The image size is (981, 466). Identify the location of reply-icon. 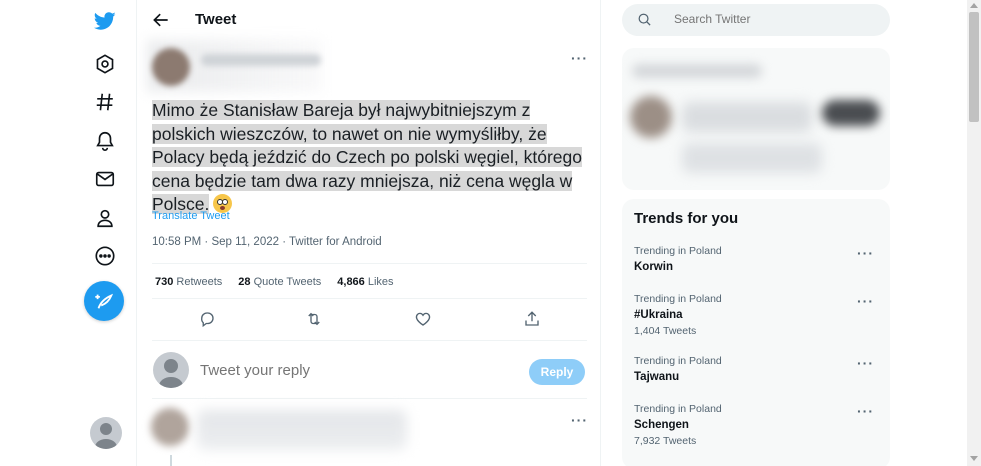
(208, 320).